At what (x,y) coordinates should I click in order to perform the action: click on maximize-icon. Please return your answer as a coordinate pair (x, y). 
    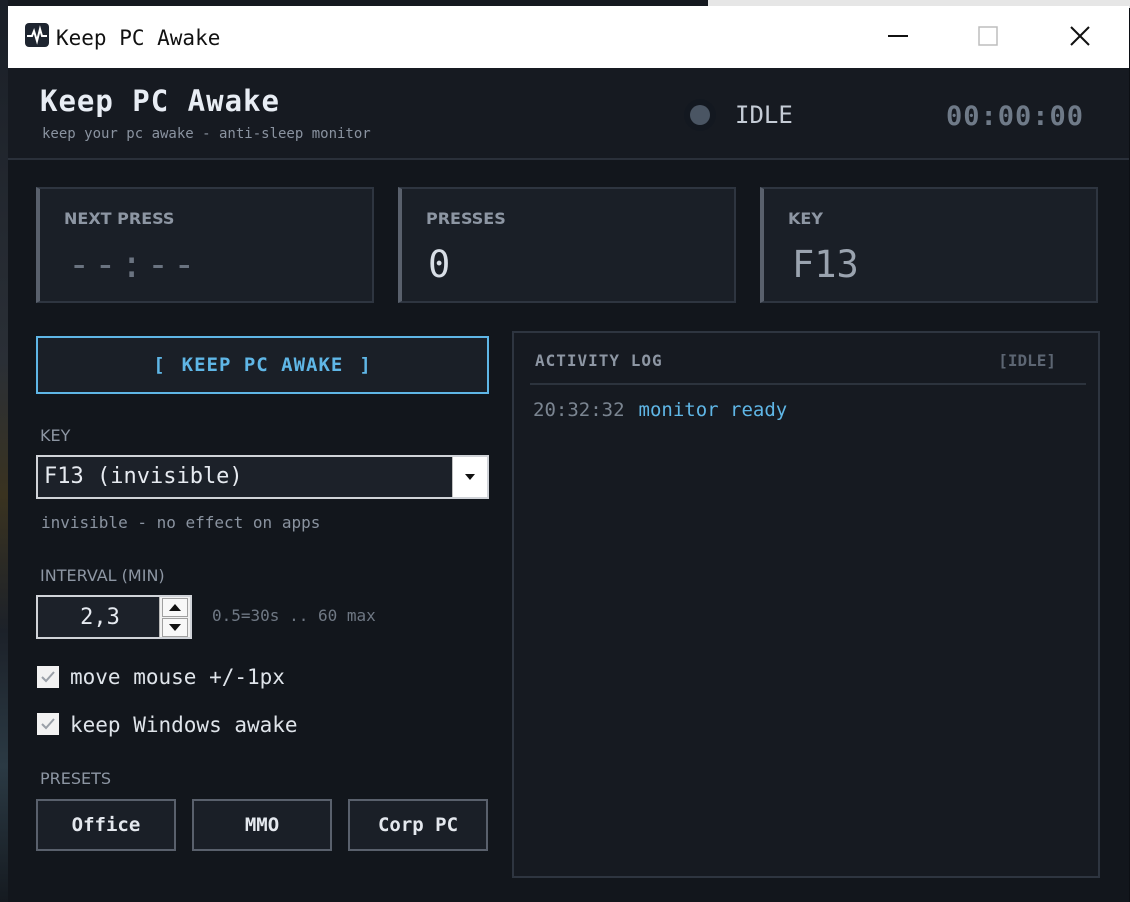
    Looking at the image, I should click on (988, 36).